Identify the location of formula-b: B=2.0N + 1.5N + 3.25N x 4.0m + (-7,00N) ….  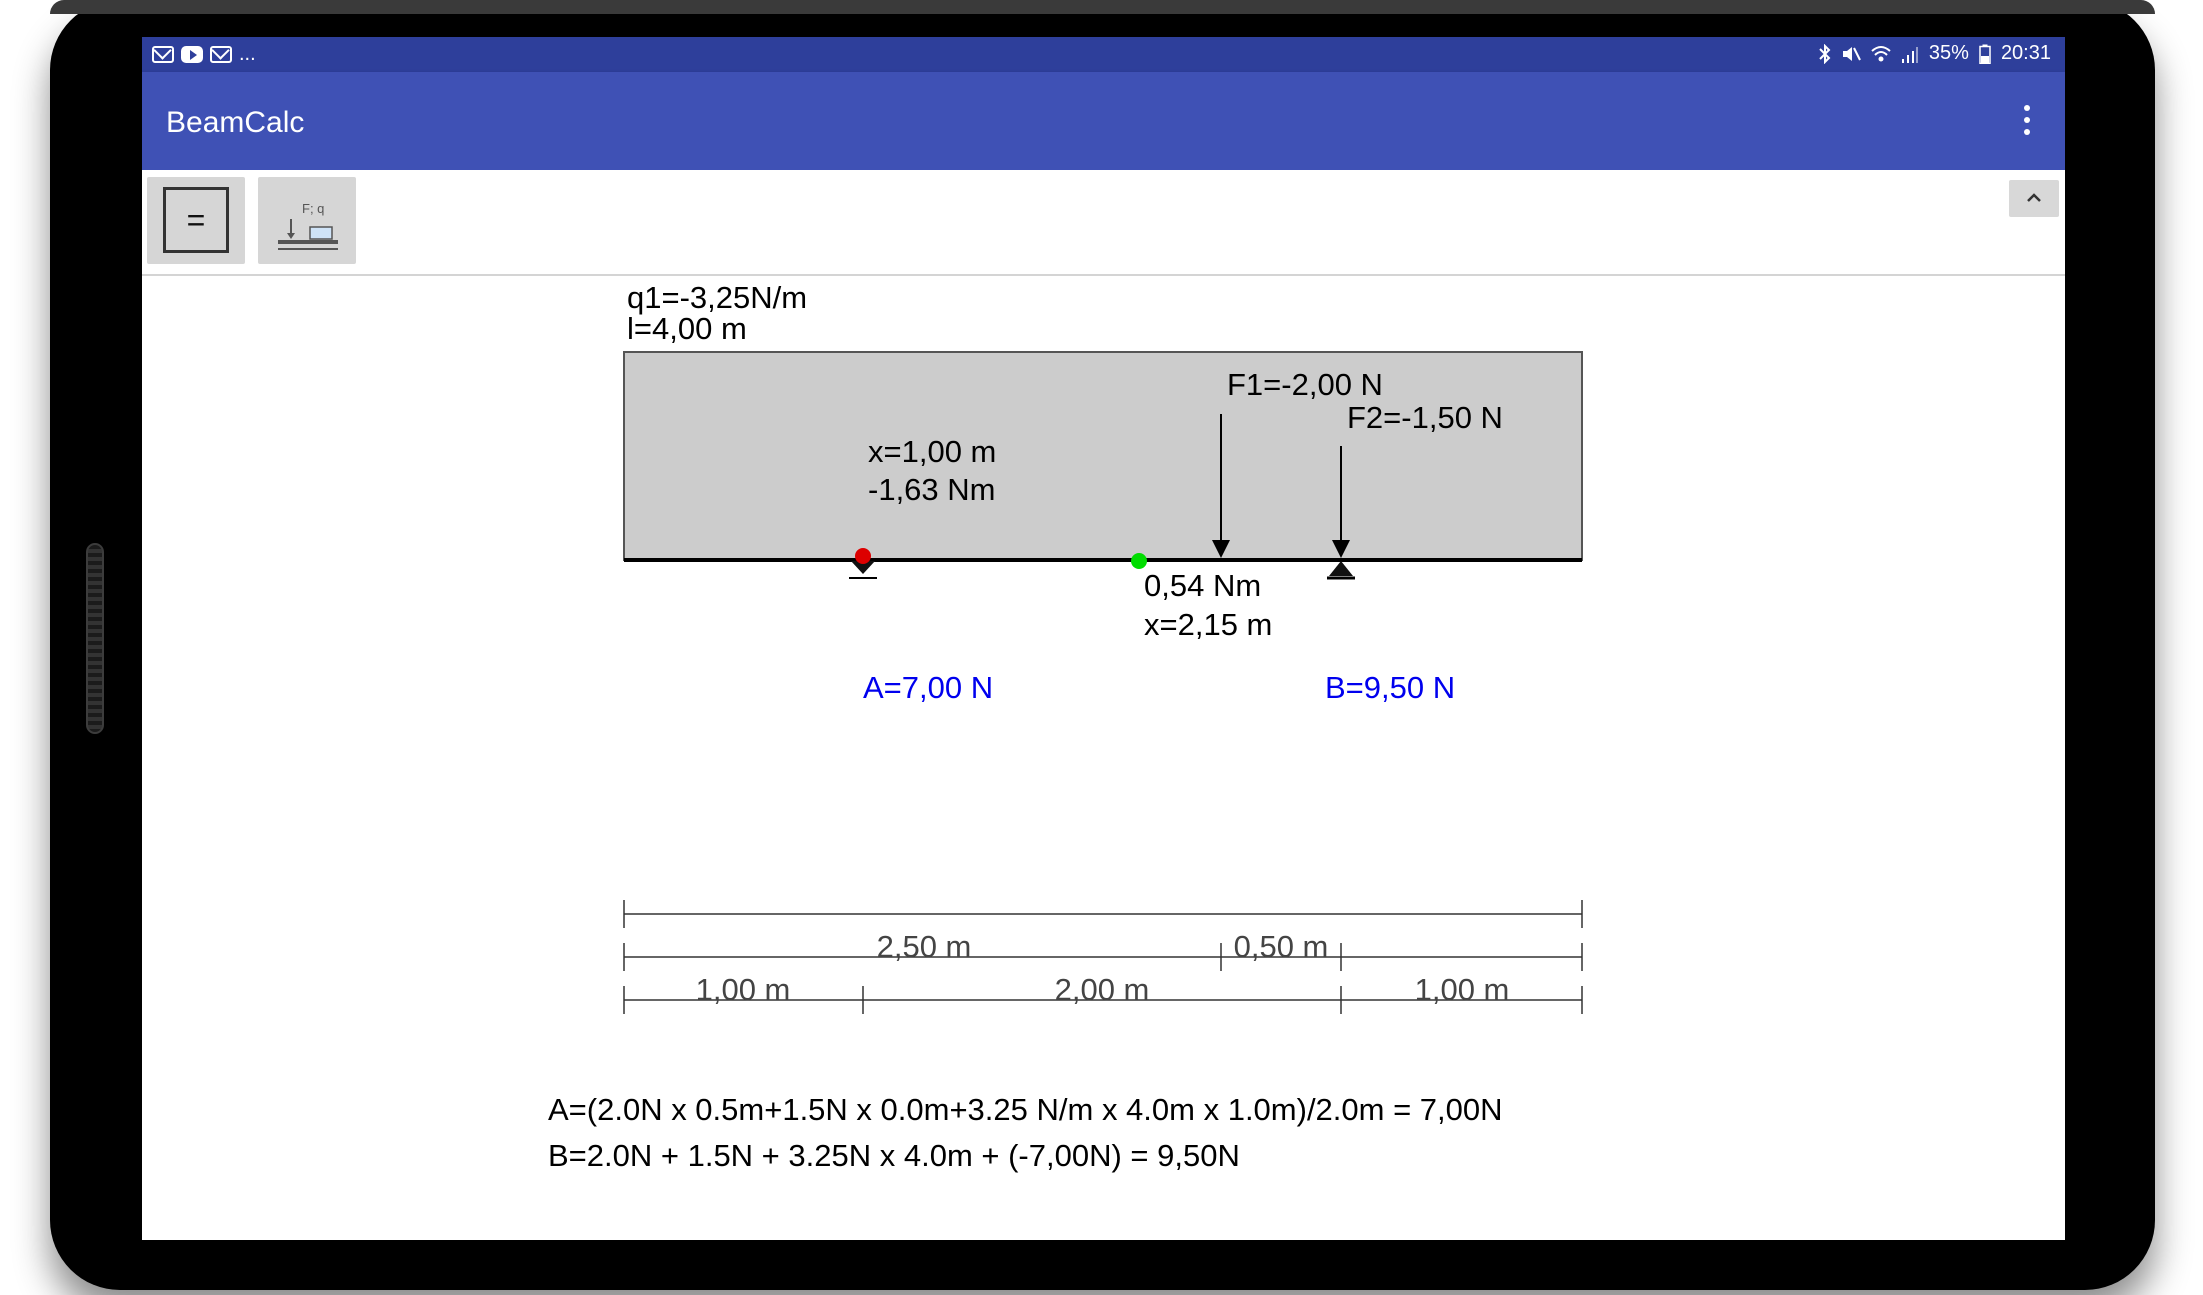
(894, 1155).